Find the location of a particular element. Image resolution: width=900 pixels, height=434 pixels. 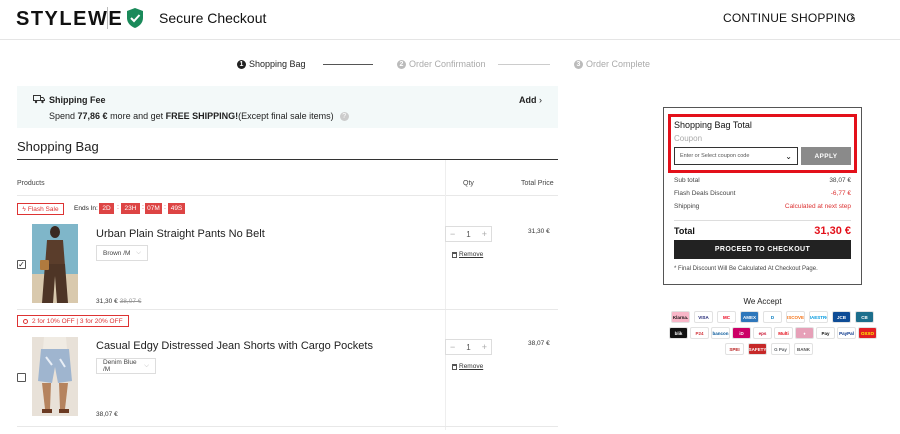

apply-button: APPLY is located at coordinates (826, 156).